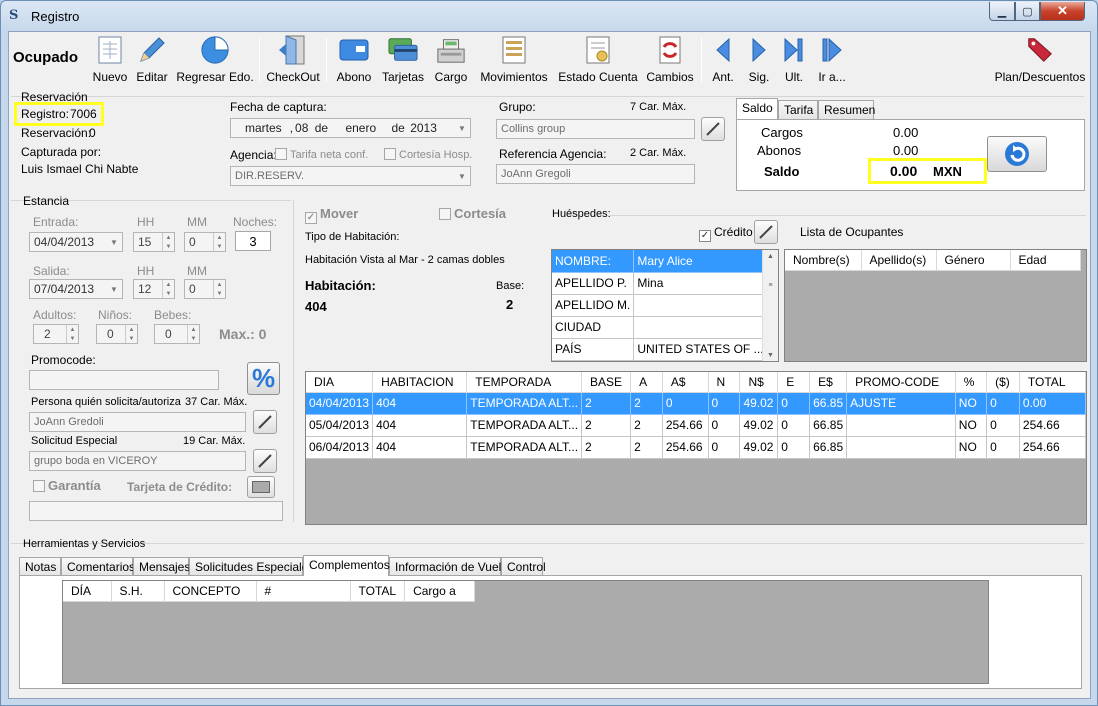 The image size is (1098, 706). What do you see at coordinates (723, 61) in the screenshot?
I see `anterior-button: Ant.` at bounding box center [723, 61].